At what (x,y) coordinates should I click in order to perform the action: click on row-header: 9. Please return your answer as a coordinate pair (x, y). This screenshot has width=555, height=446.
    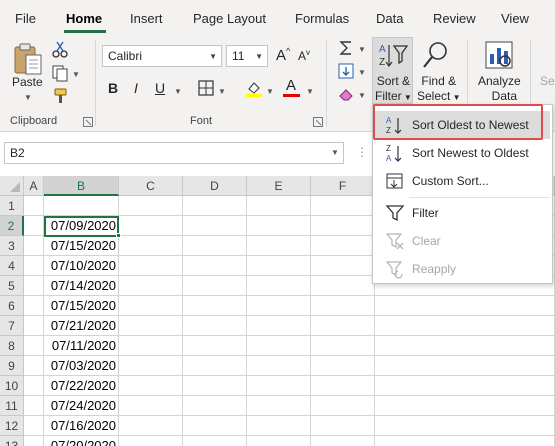
    Looking at the image, I should click on (12, 366).